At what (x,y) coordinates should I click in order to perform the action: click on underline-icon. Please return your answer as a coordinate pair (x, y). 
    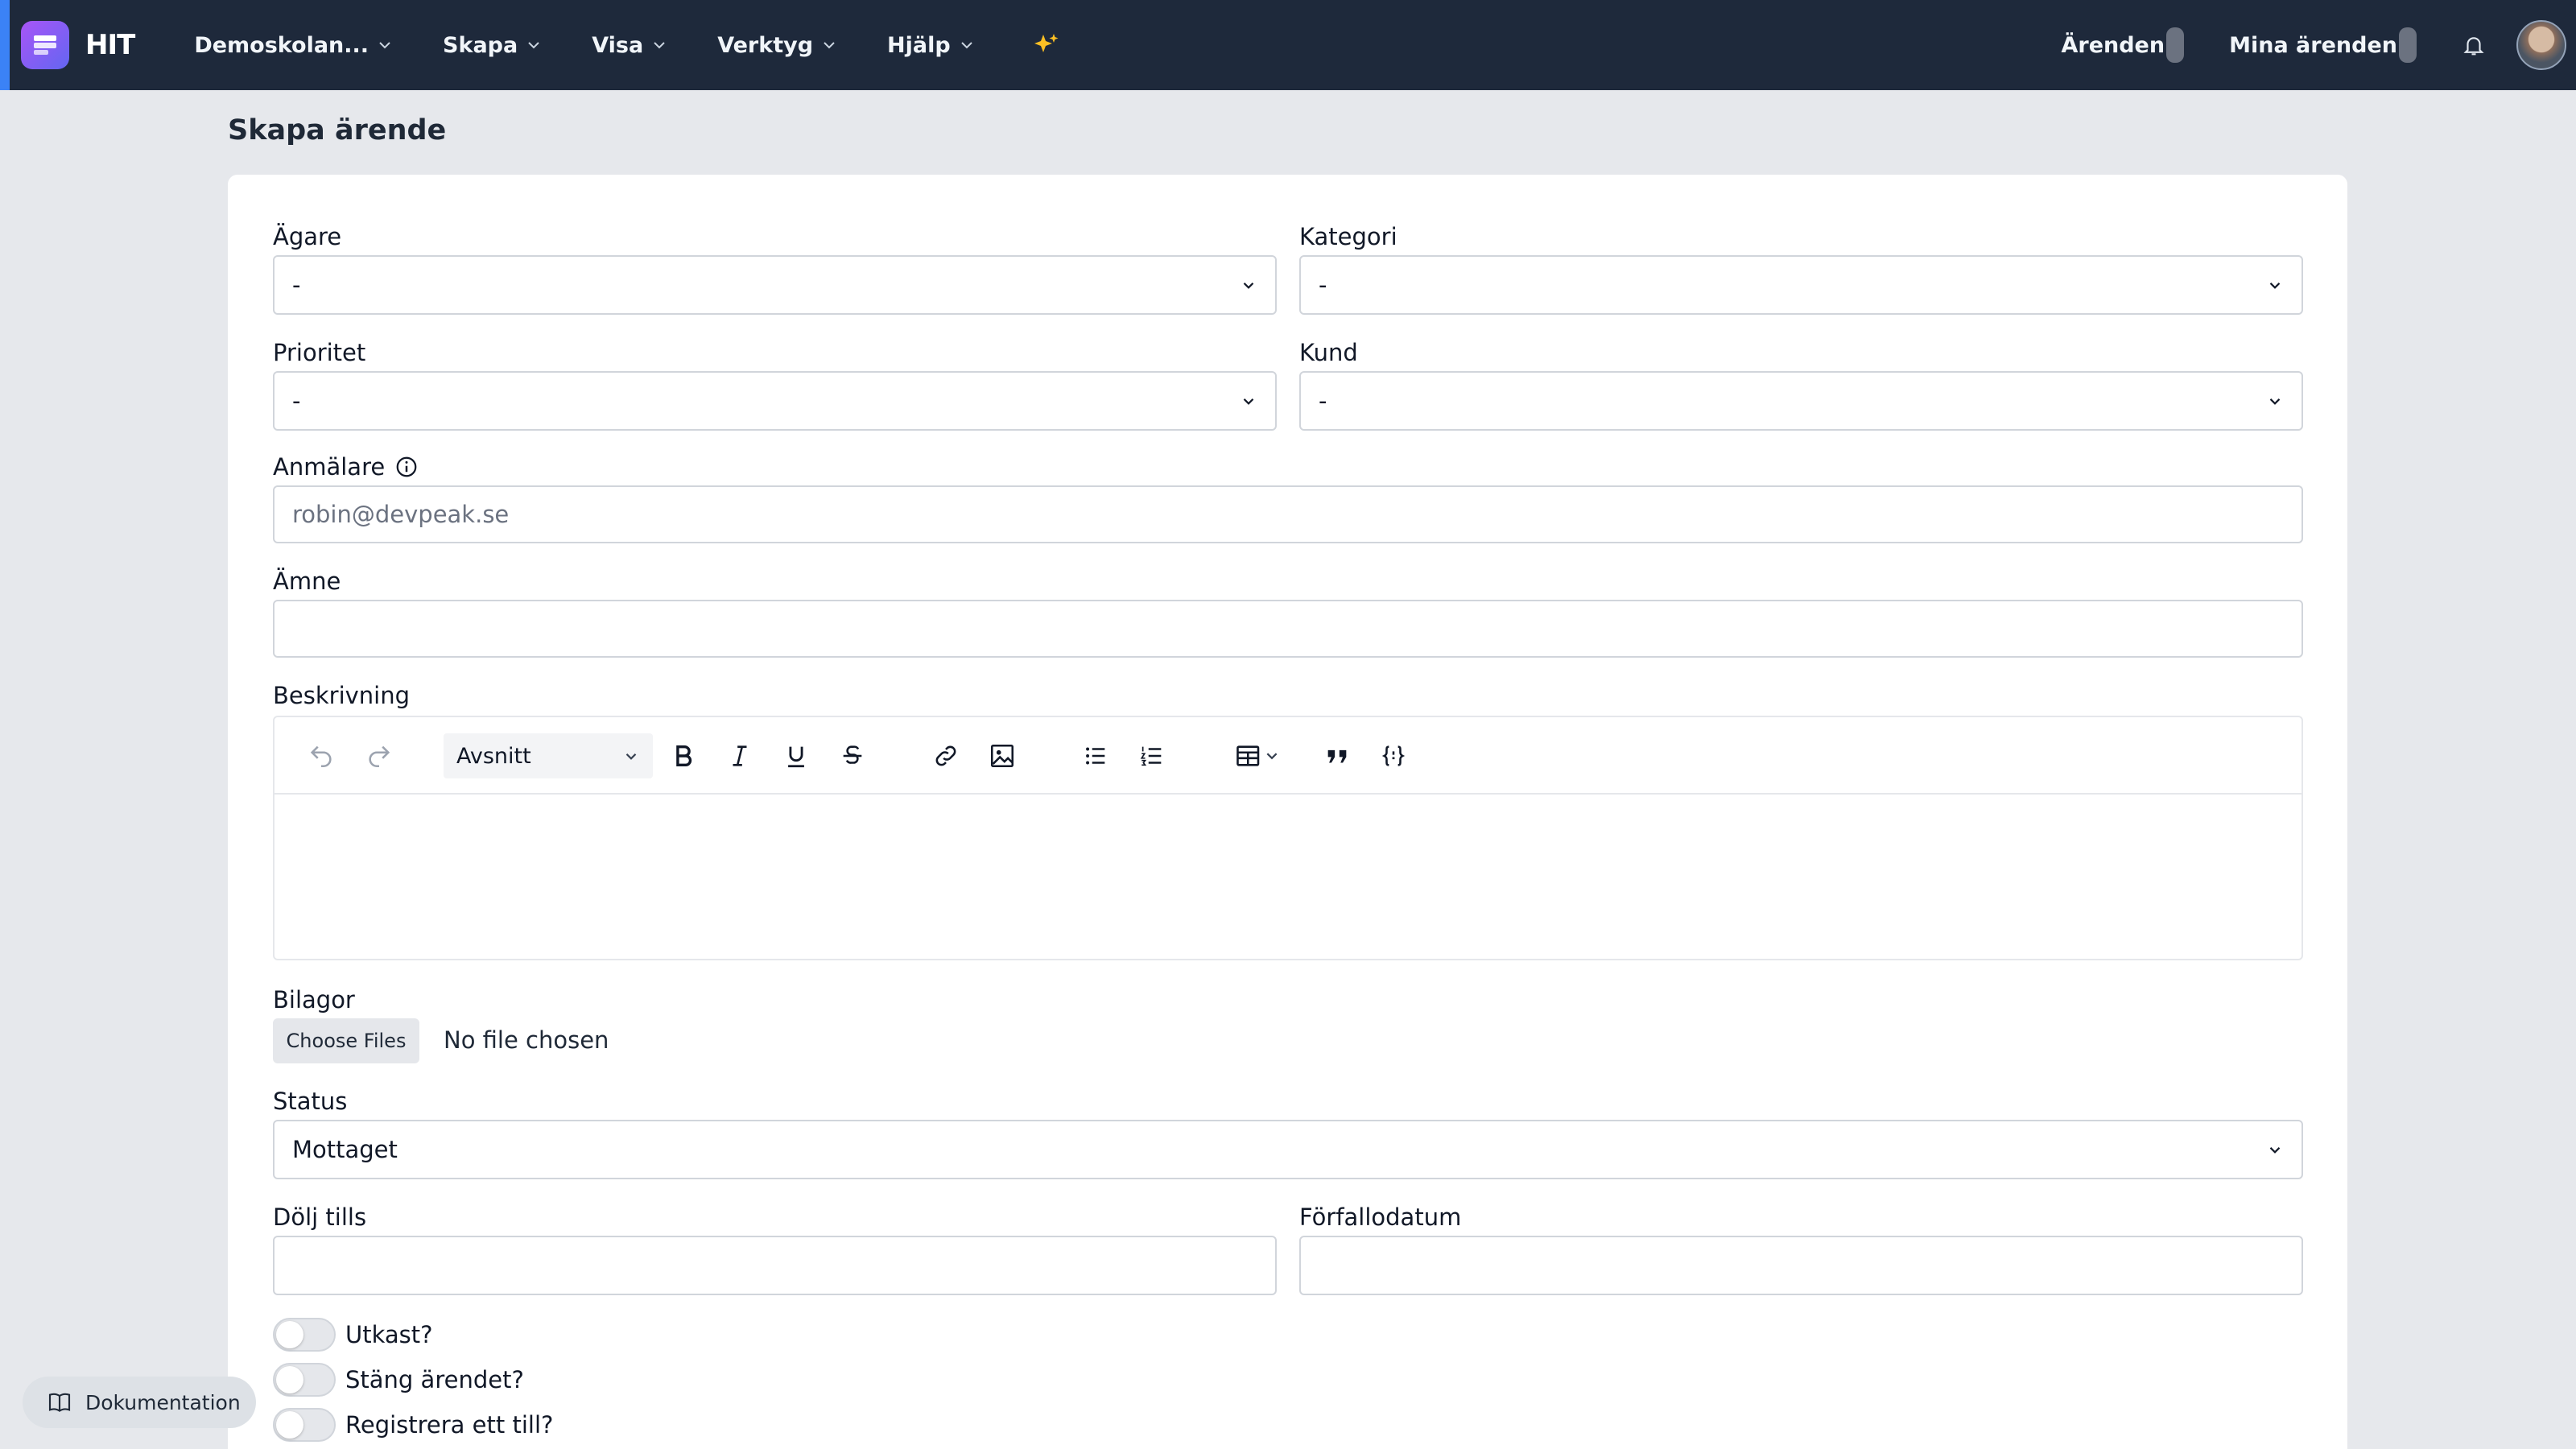
    Looking at the image, I should click on (796, 757).